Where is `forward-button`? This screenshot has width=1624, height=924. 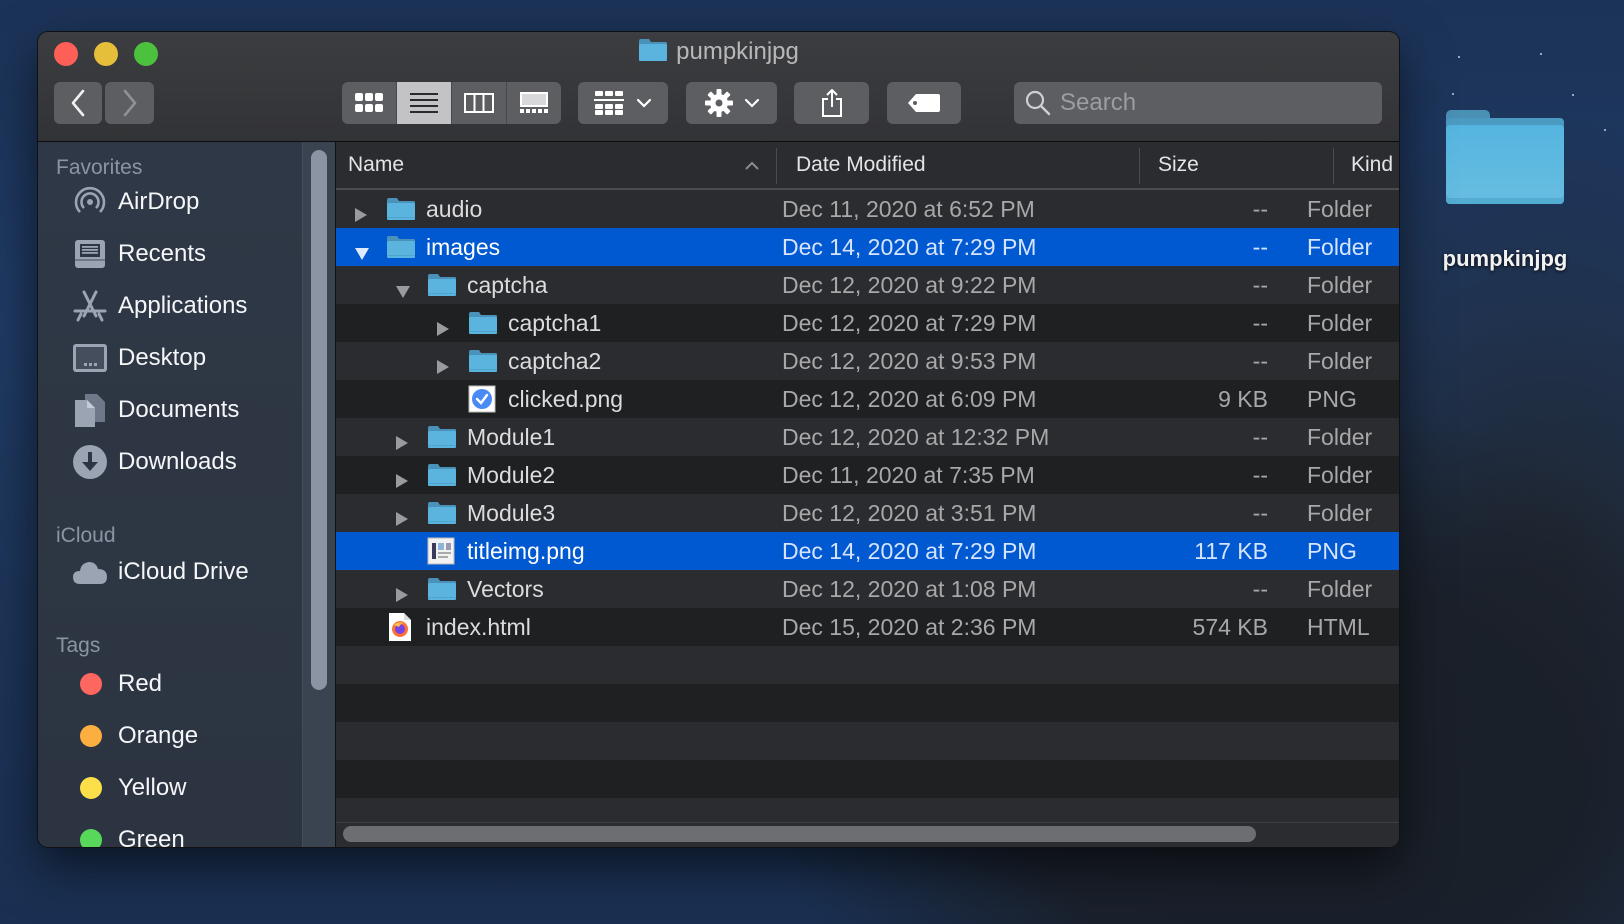
forward-button is located at coordinates (129, 103).